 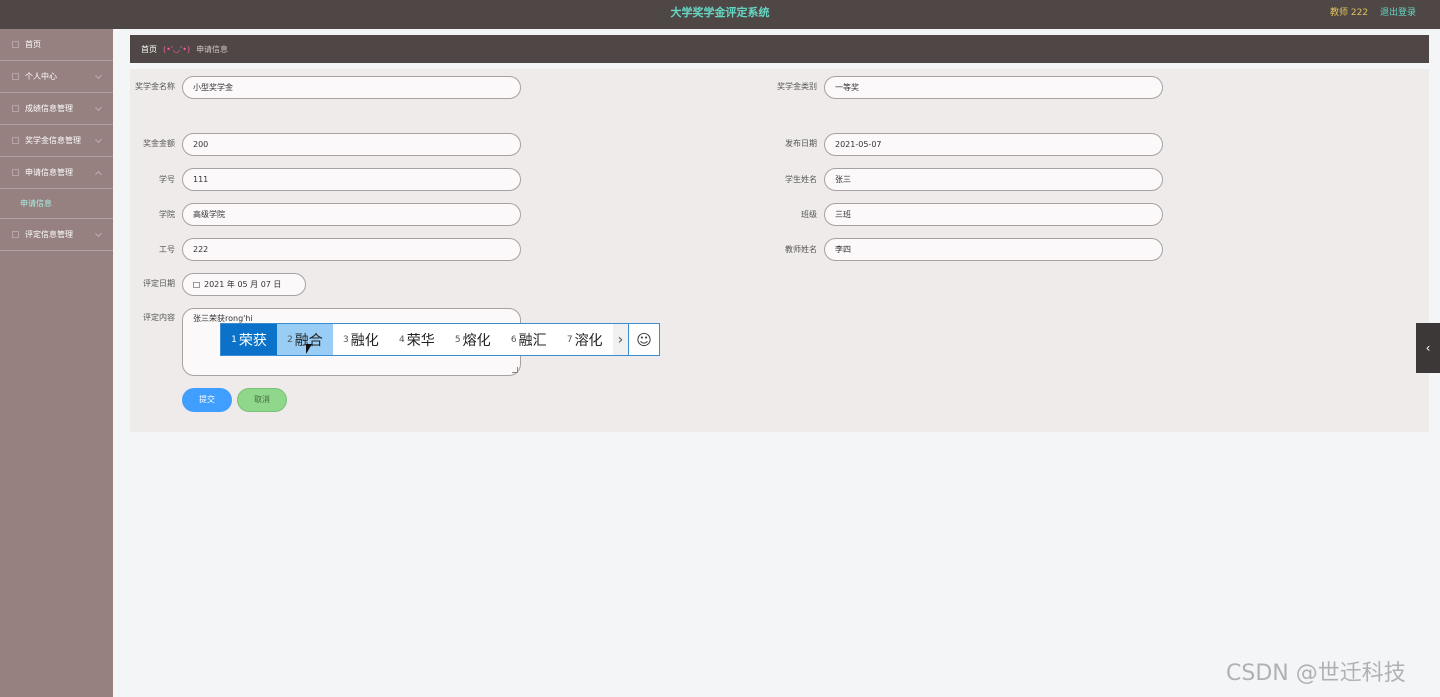 What do you see at coordinates (993, 87) in the screenshot?
I see `scholarship-category-field: 一等奖` at bounding box center [993, 87].